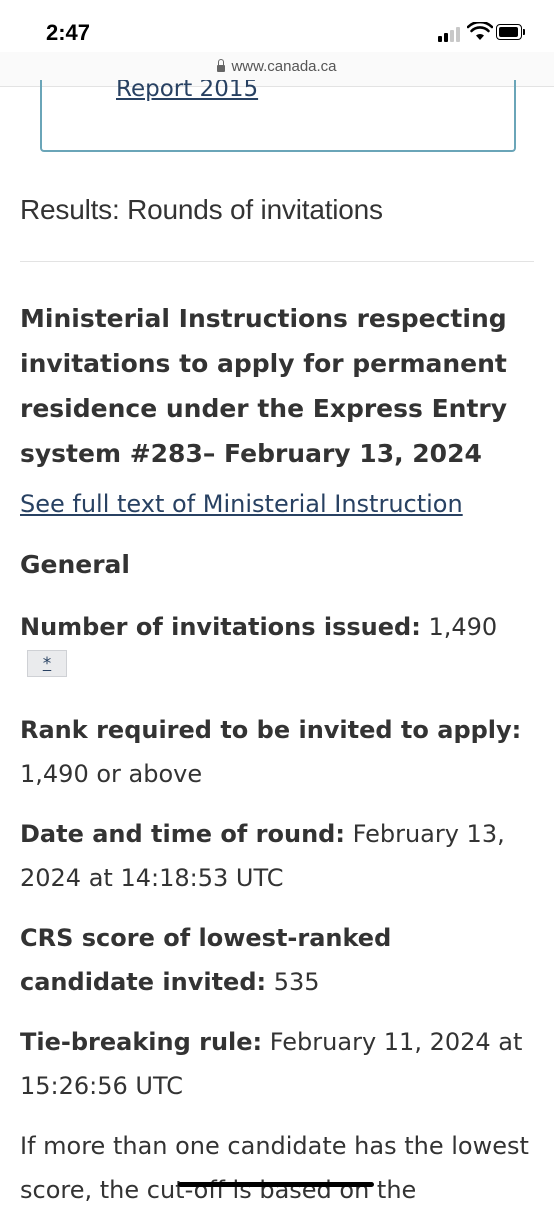 Image resolution: width=554 pixels, height=1212 pixels. I want to click on rank-label: Rank required to be invited to apply:, so click(271, 730).